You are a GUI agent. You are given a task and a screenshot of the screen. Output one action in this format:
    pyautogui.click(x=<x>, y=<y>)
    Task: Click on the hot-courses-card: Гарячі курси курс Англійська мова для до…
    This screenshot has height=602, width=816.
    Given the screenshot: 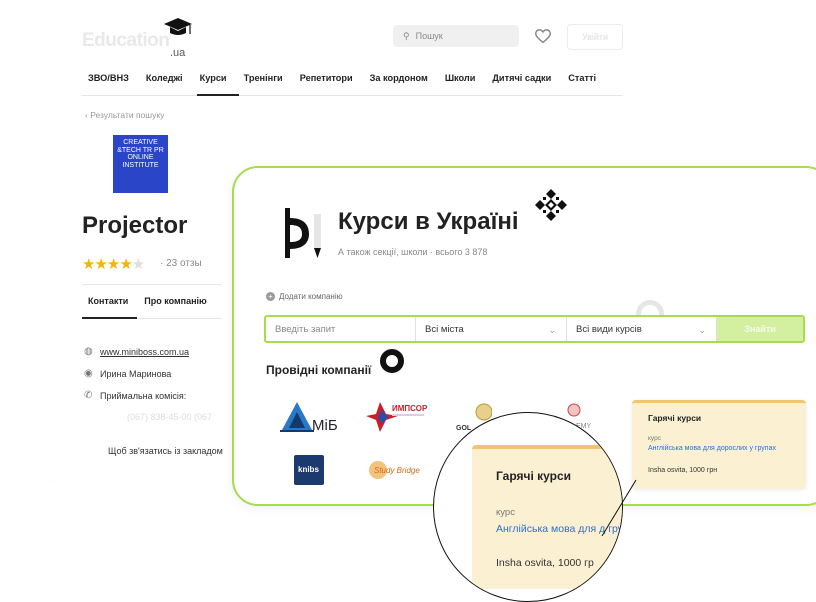 What is the action you would take?
    pyautogui.click(x=719, y=444)
    